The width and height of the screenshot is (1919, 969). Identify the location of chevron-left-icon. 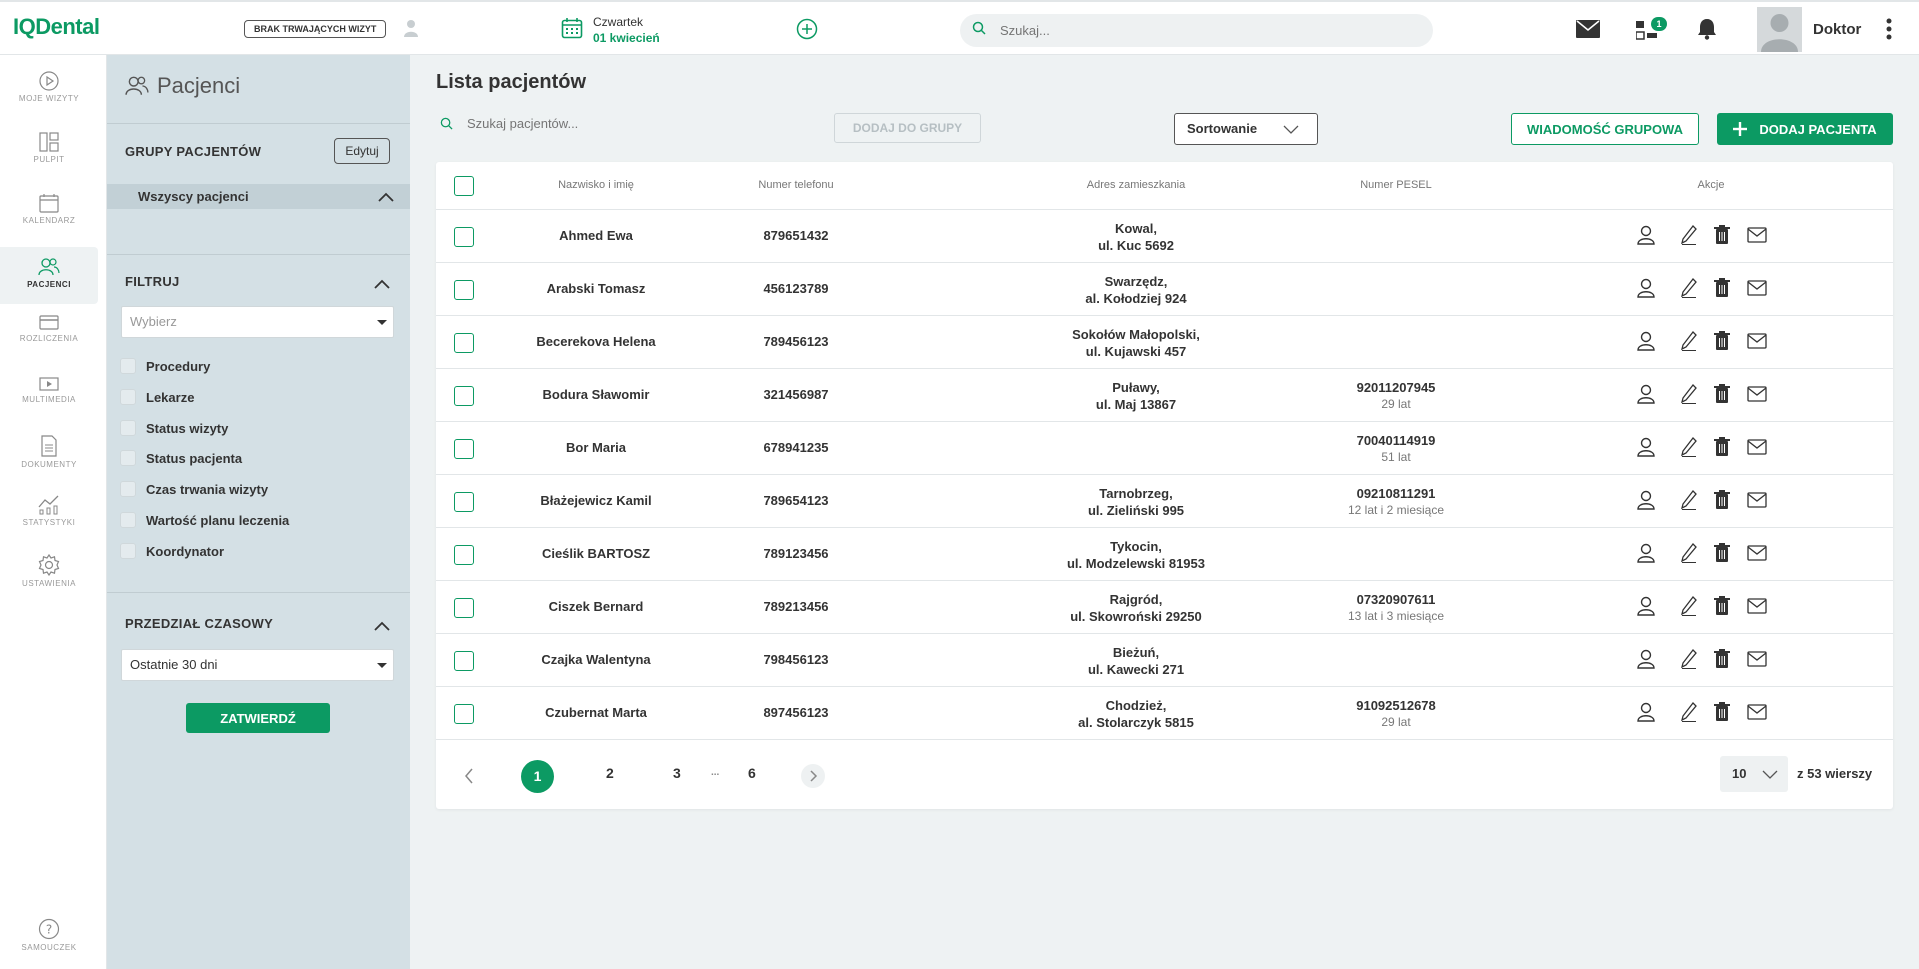
(469, 778).